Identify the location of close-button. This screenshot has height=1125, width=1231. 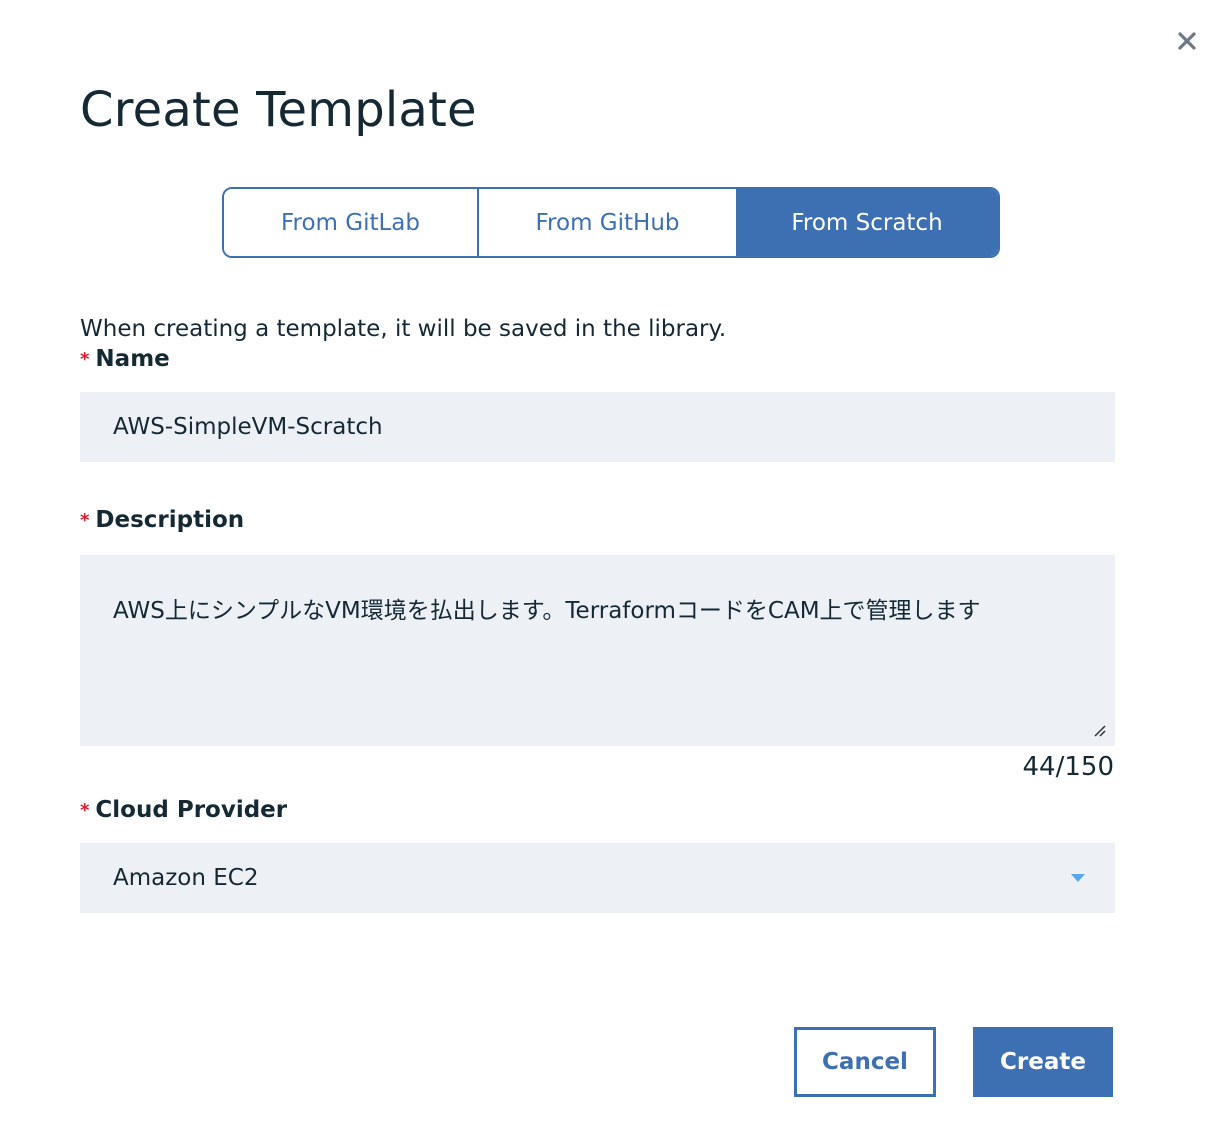
(1187, 41).